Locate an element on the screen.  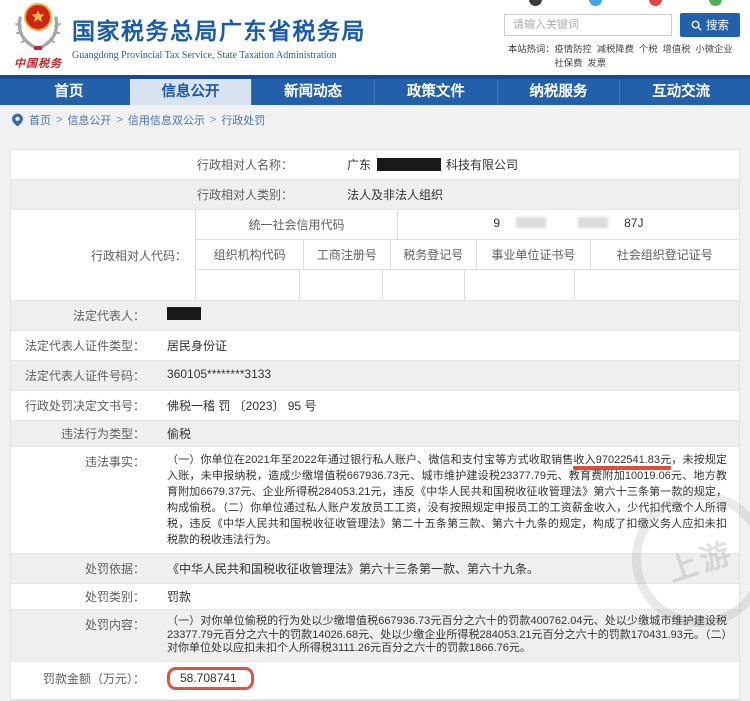
breadcrumb-credit-disclosure: 信用信息双公示 is located at coordinates (166, 120).